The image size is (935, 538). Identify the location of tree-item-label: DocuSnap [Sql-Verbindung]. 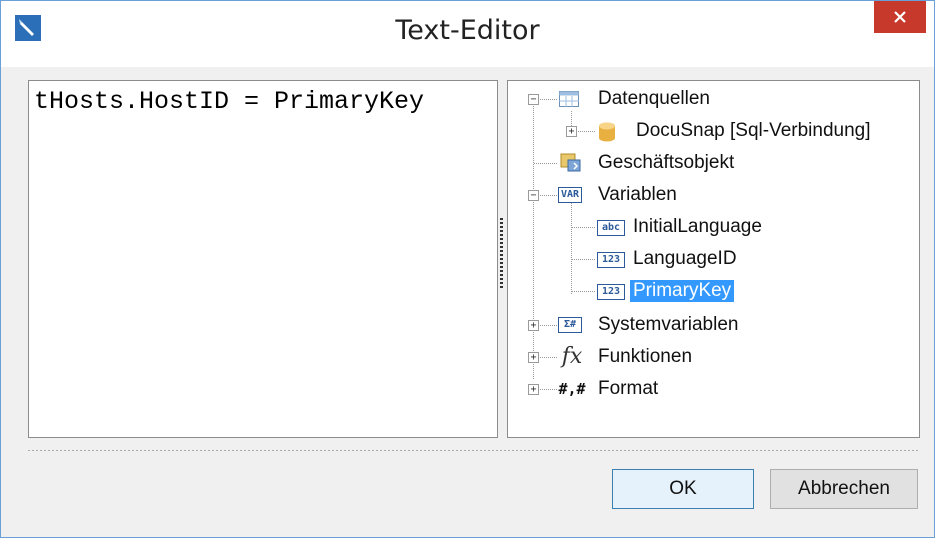
(753, 130).